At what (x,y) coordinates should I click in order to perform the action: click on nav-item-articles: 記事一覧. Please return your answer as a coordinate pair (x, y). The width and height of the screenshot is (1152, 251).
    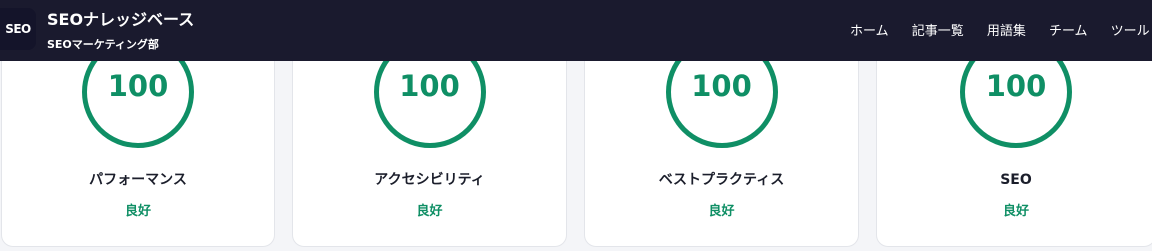
    Looking at the image, I should click on (938, 31).